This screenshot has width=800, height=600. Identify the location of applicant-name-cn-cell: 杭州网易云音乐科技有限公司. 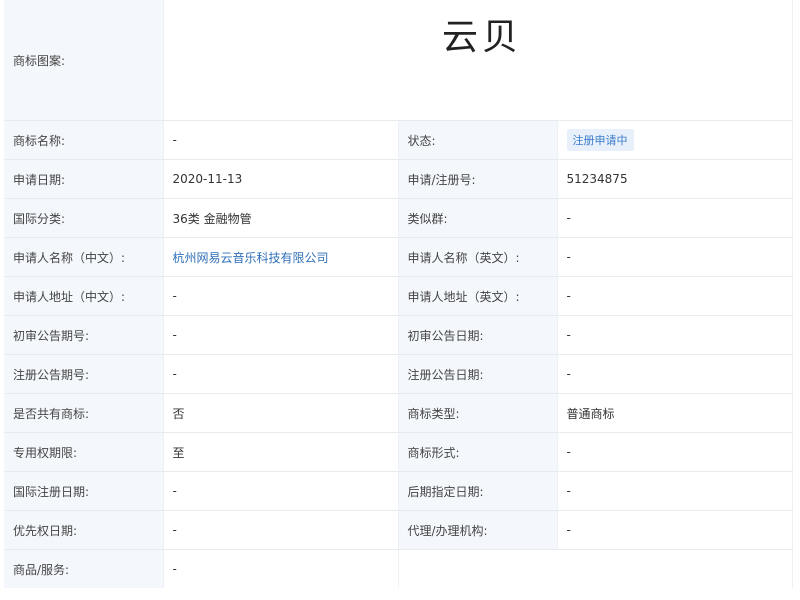
(281, 257).